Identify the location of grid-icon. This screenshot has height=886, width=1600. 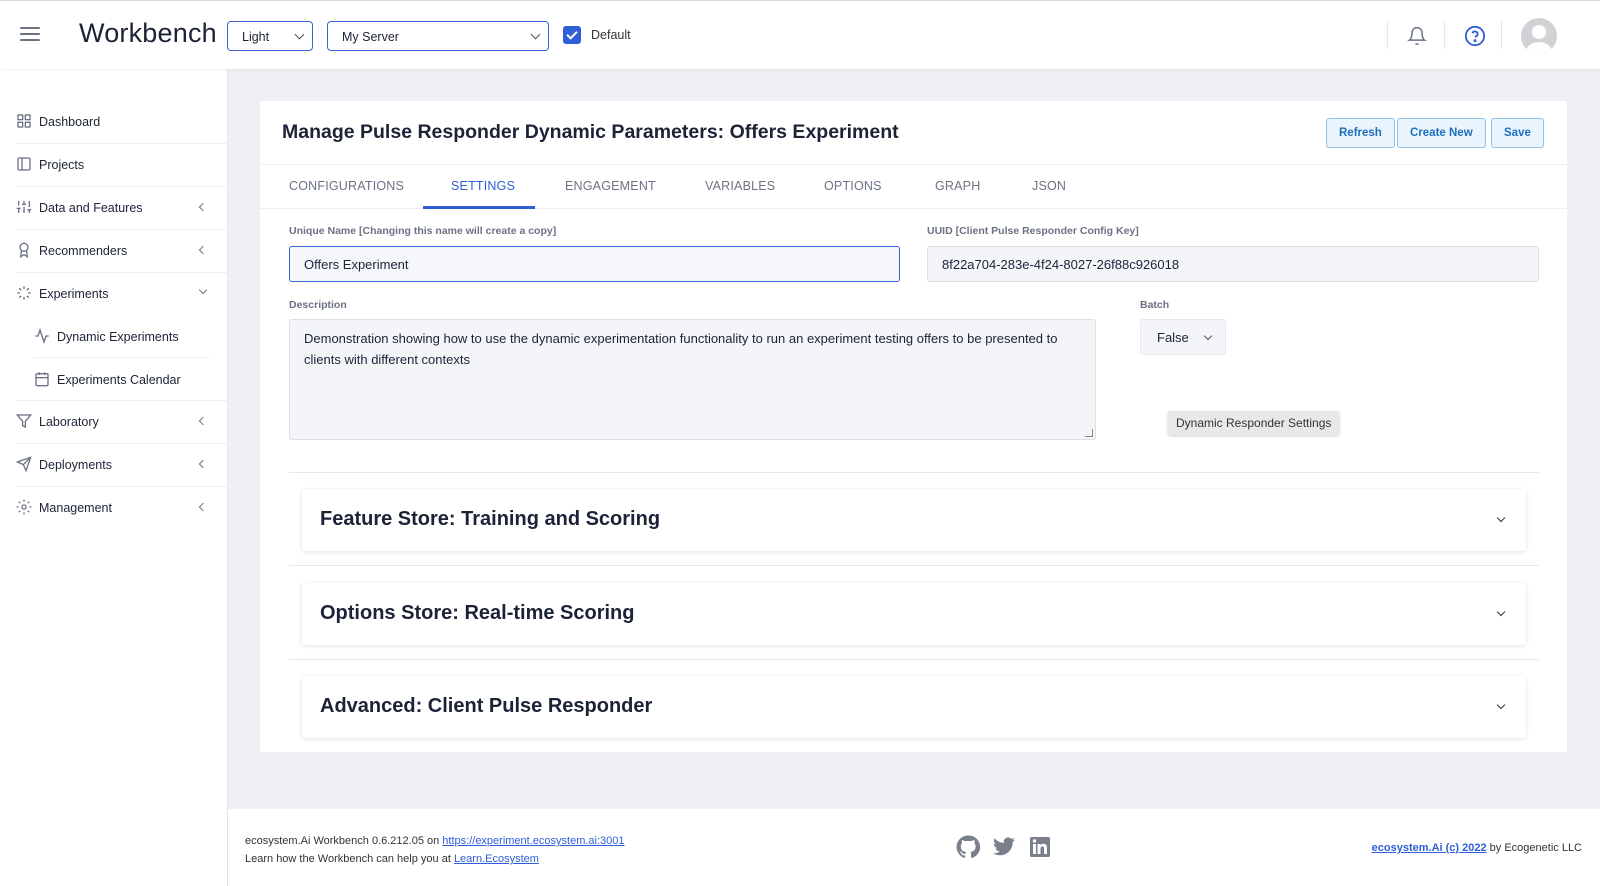
(24, 121).